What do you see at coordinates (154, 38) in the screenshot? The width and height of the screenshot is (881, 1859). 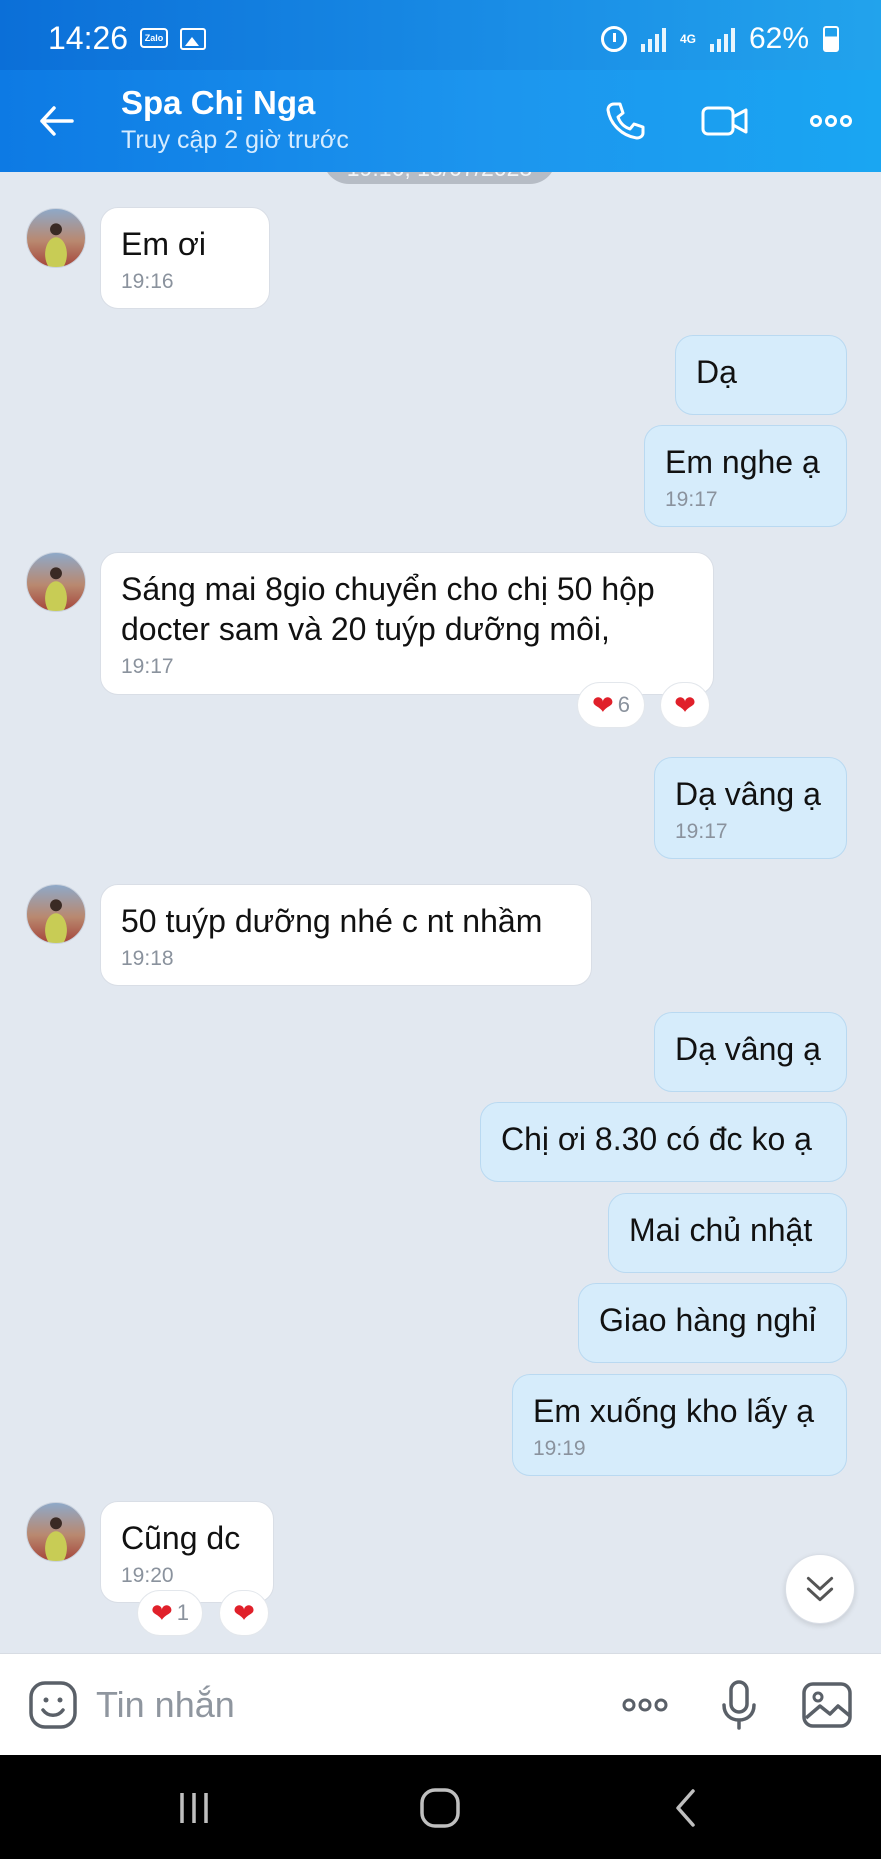 I see `zalo-notification-icon: Zalo` at bounding box center [154, 38].